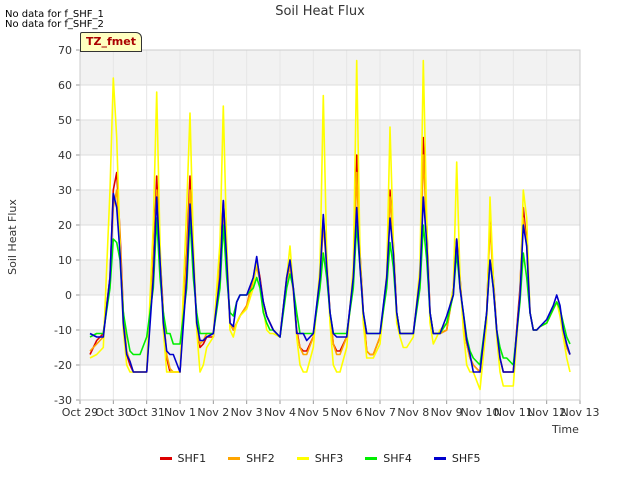  Describe the element at coordinates (447, 412) in the screenshot. I see `x-tick-label: Nov 9` at that location.